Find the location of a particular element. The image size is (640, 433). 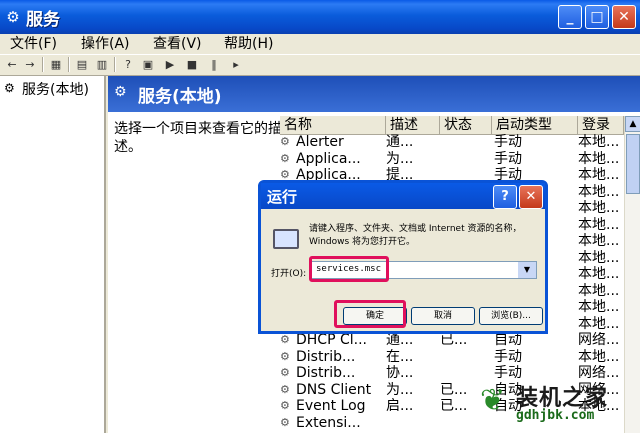

column-description: 描述 is located at coordinates (413, 125).